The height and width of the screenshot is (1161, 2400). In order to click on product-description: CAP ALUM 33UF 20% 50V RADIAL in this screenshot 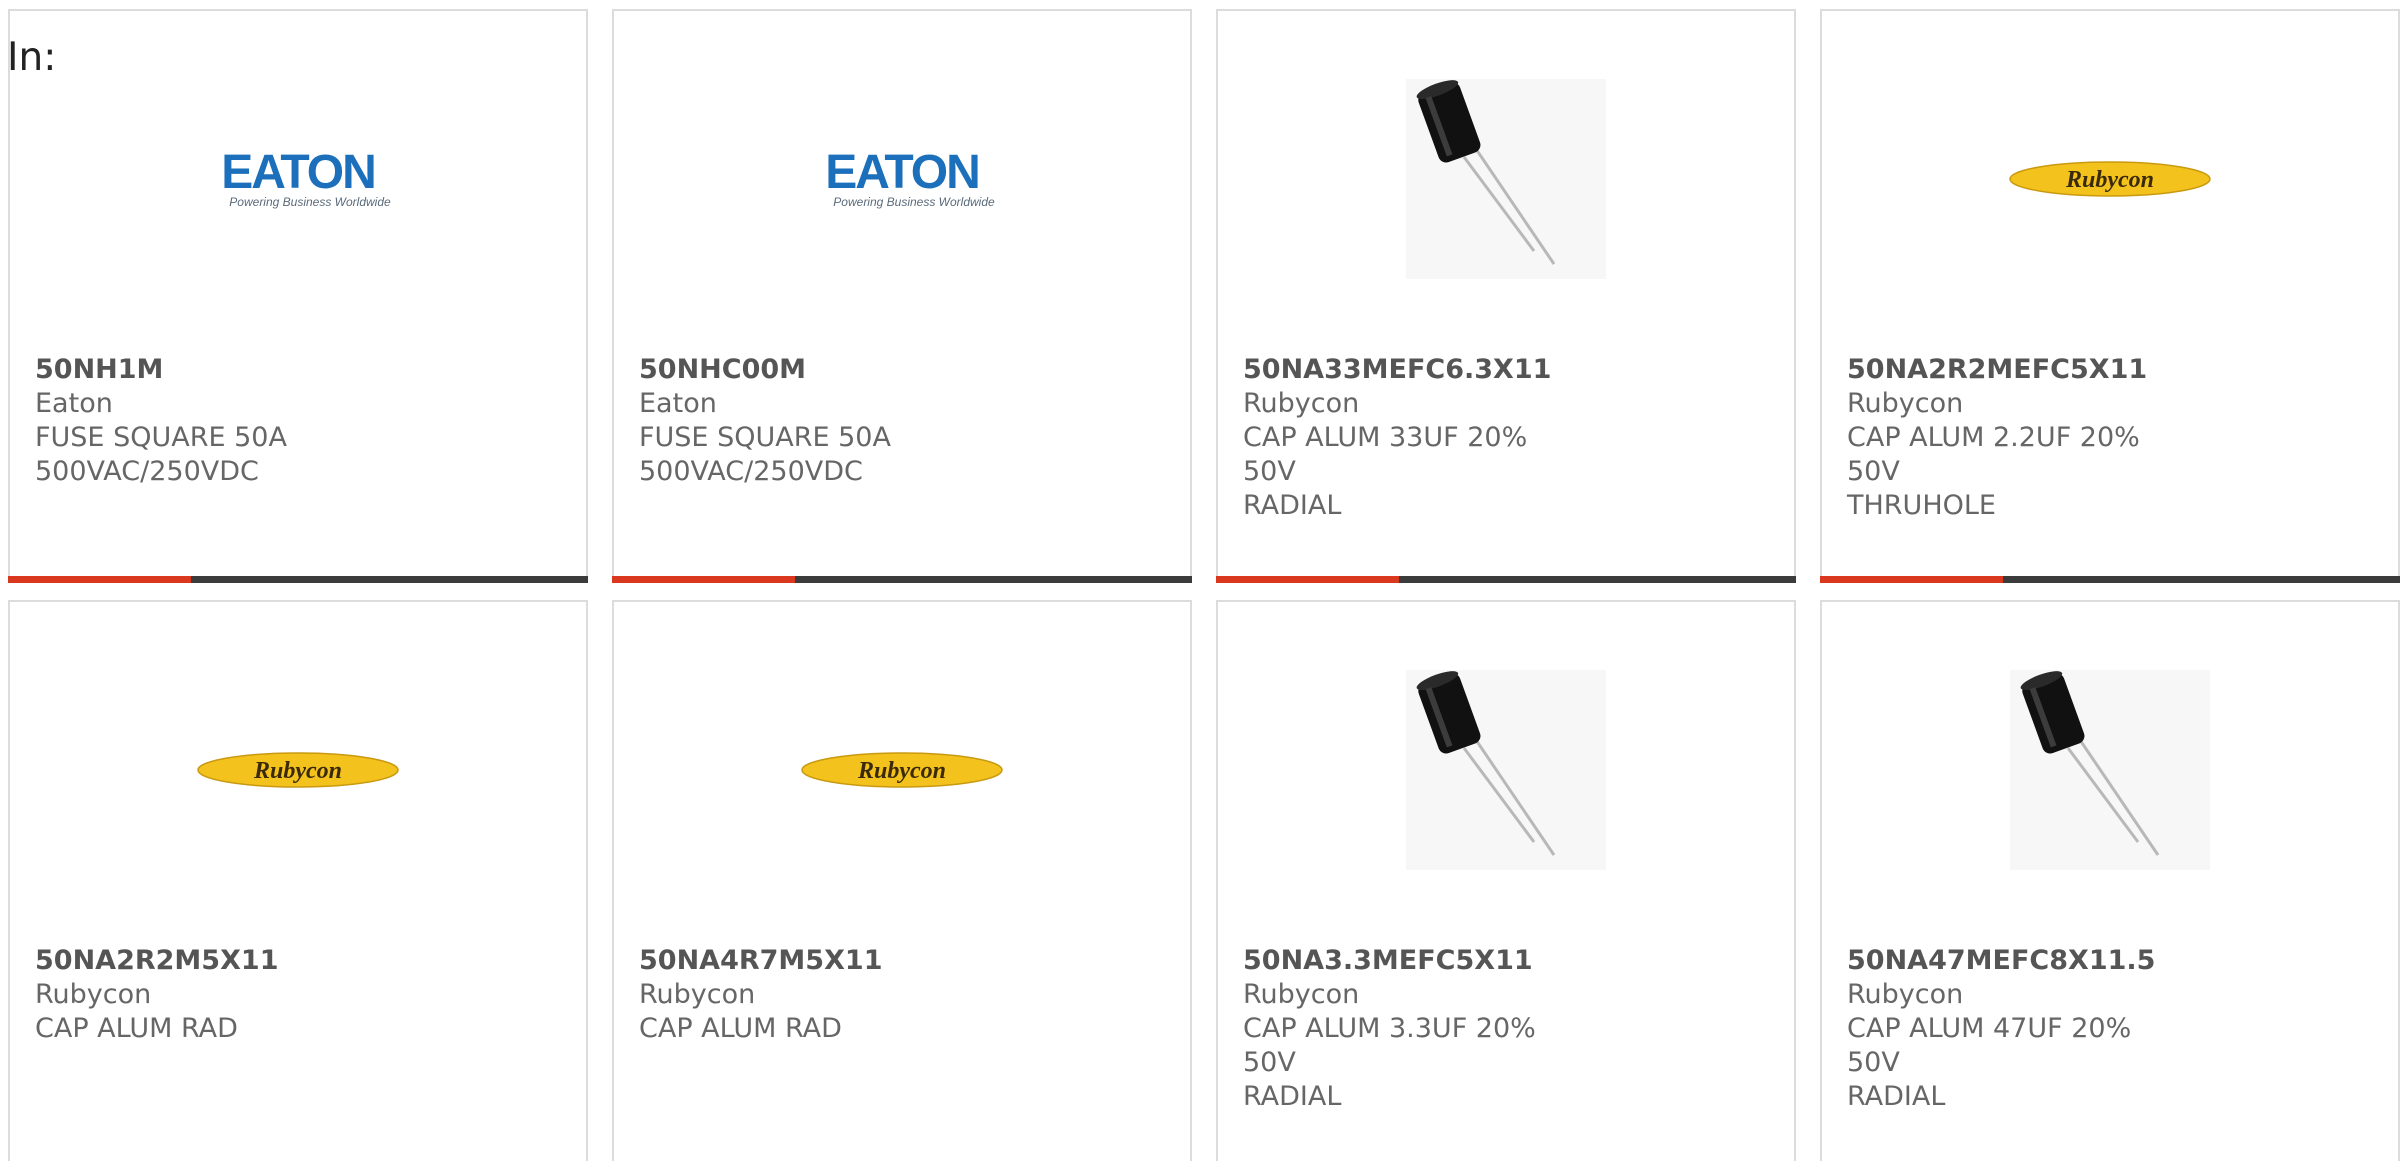, I will do `click(1393, 472)`.